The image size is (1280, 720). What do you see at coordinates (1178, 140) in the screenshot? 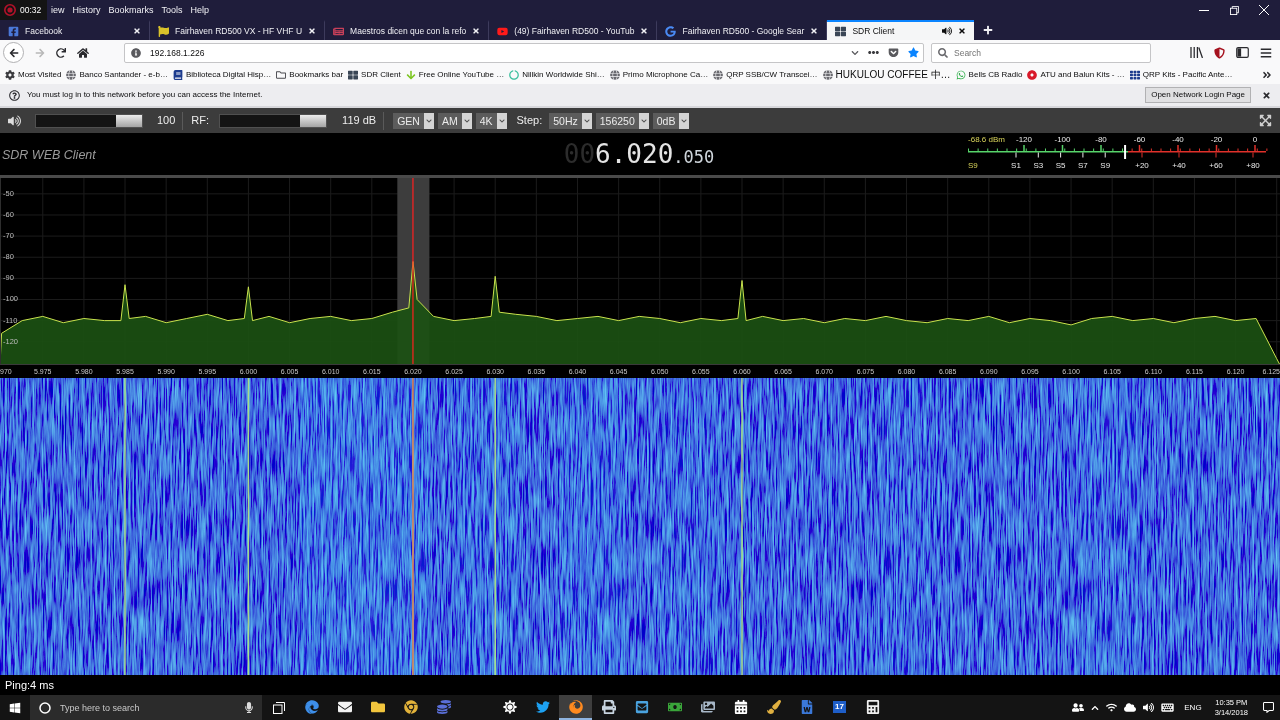
I see `scale-label: -40` at bounding box center [1178, 140].